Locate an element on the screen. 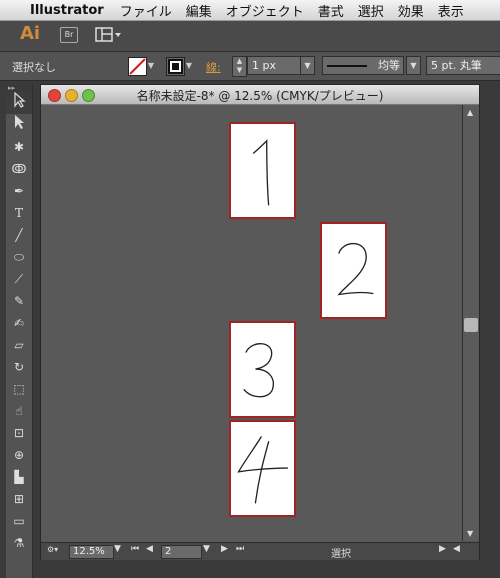 This screenshot has width=500, height=578. warp-tool: ☝ is located at coordinates (19, 411).